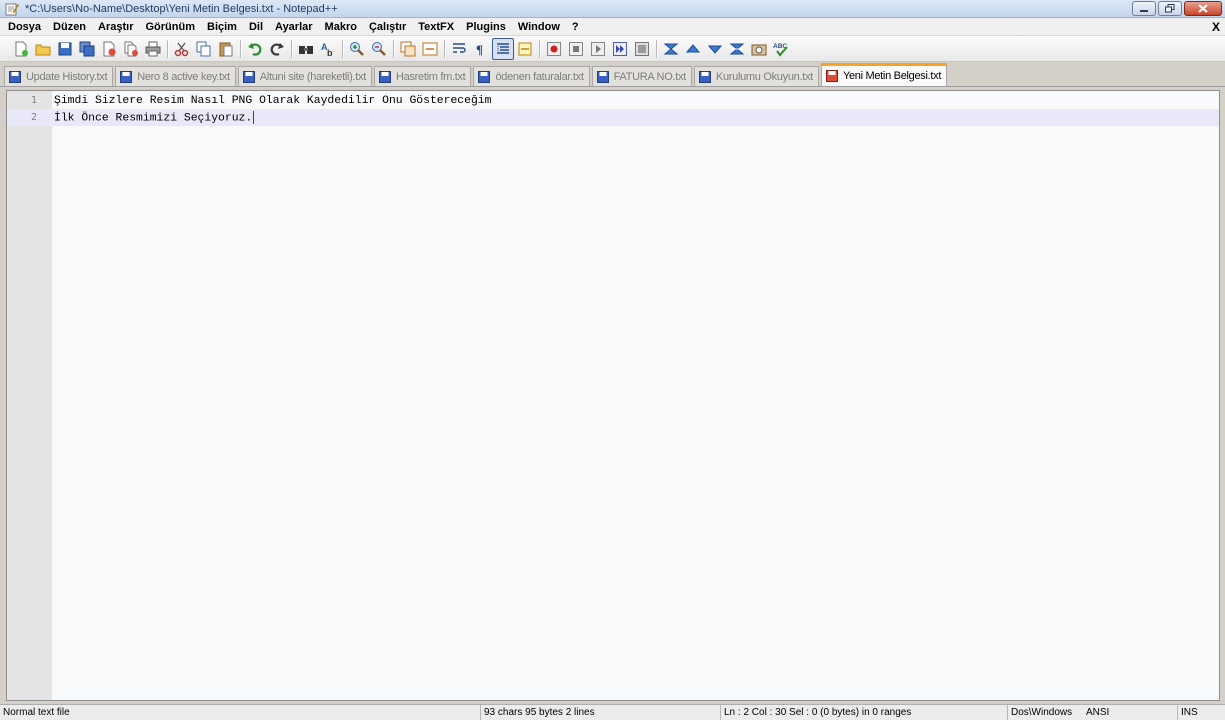 The height and width of the screenshot is (720, 1225). What do you see at coordinates (737, 49) in the screenshot?
I see `bookmark-button` at bounding box center [737, 49].